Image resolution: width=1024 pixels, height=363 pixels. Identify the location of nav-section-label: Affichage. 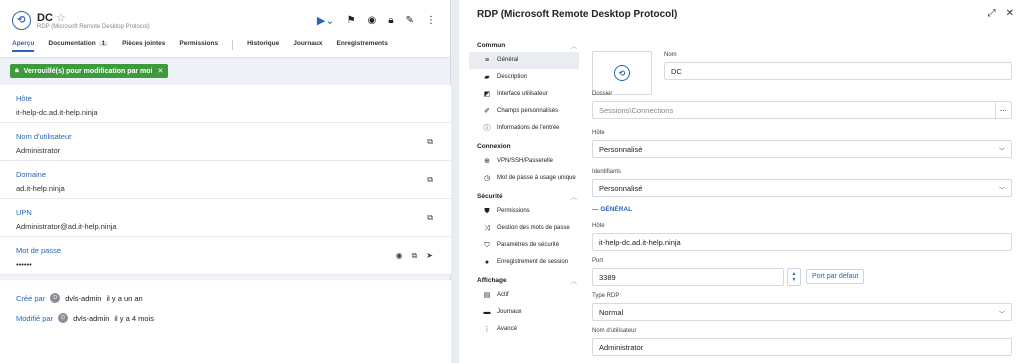
(492, 280).